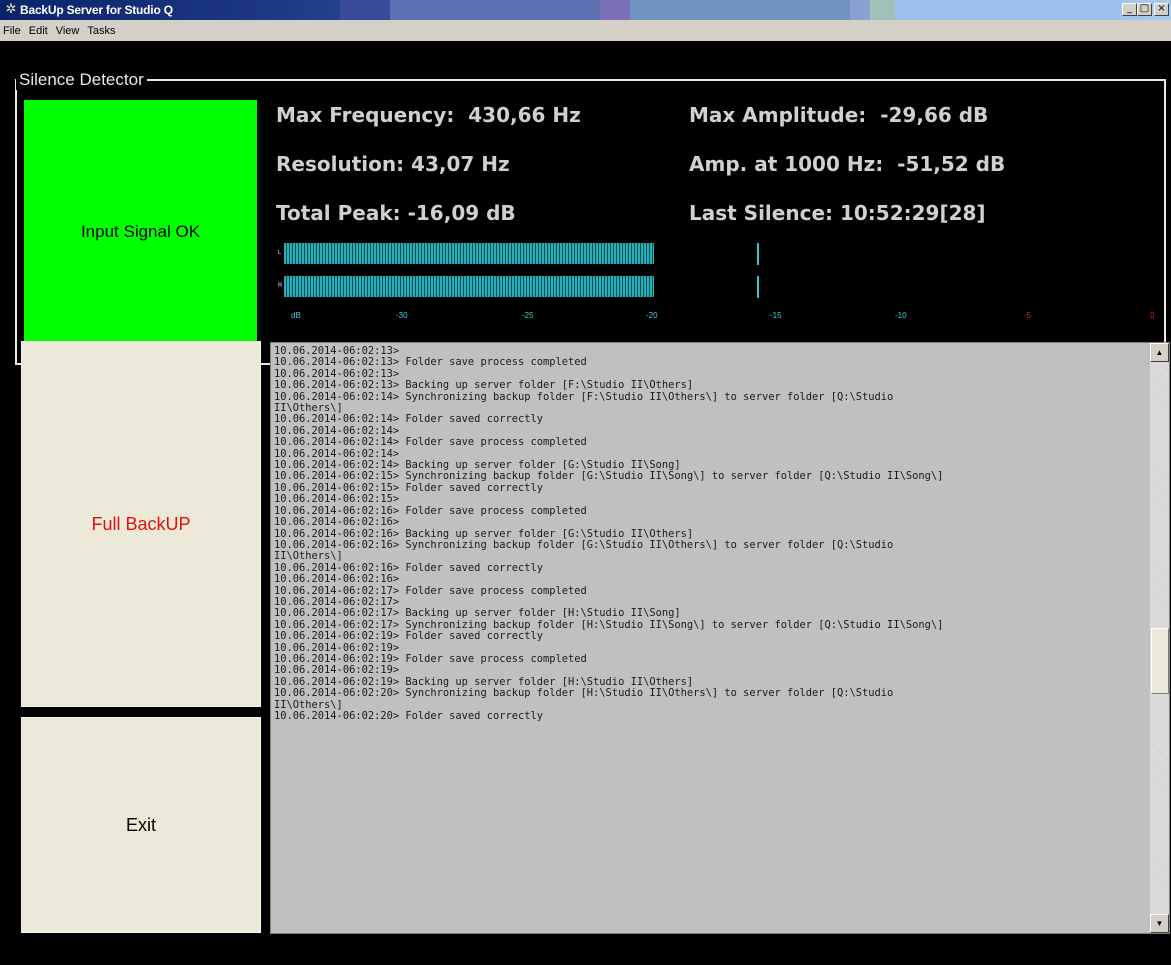  I want to click on resolution: Resolution: 43,07 Hz, so click(393, 164).